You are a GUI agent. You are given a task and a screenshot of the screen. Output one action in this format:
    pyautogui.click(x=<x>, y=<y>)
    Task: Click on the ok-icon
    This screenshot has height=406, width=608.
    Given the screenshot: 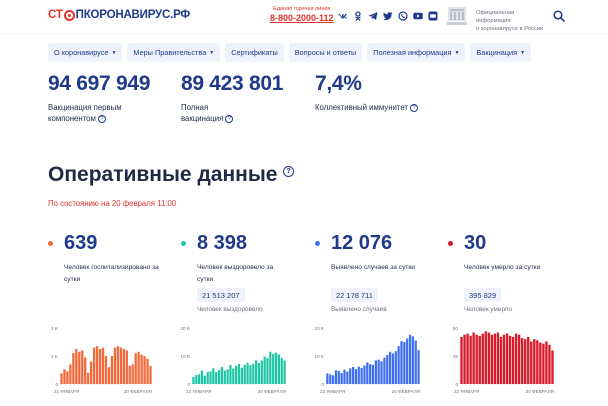 What is the action you would take?
    pyautogui.click(x=358, y=16)
    